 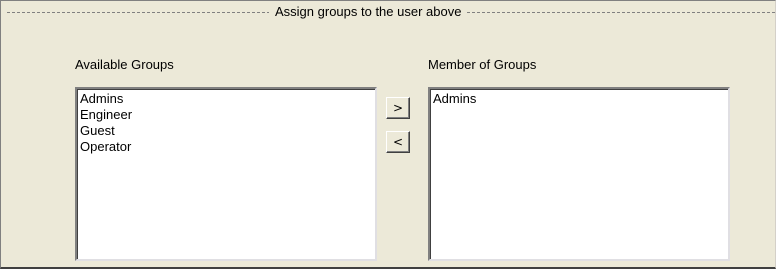 I want to click on available-groups-label: Available Groups, so click(x=124, y=64).